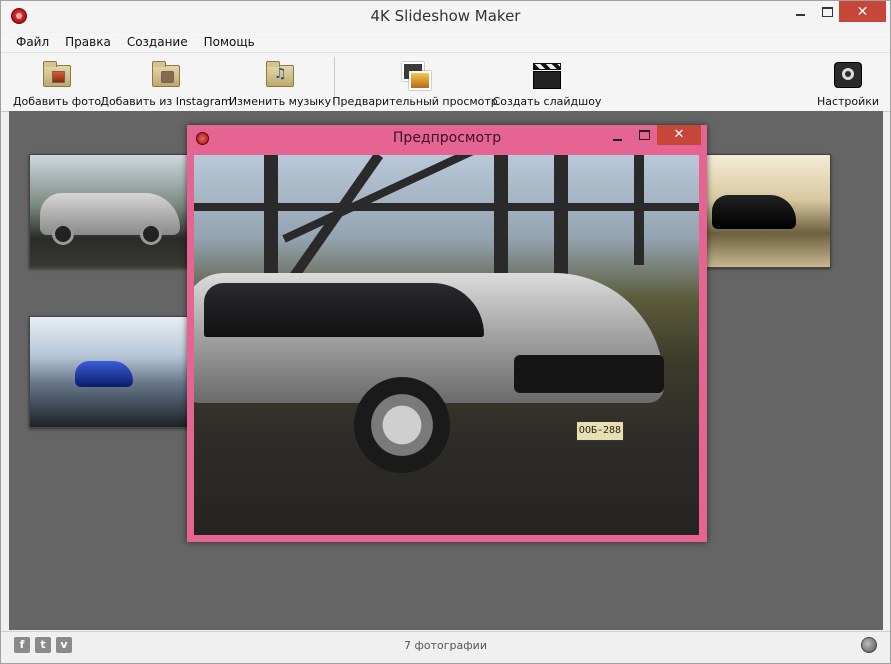  I want to click on change-music-button: ♫ Изменить музыку, so click(280, 82).